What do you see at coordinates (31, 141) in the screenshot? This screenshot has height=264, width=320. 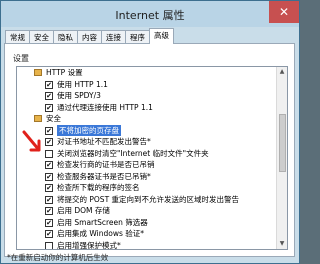 I see `red-arrow-icon` at bounding box center [31, 141].